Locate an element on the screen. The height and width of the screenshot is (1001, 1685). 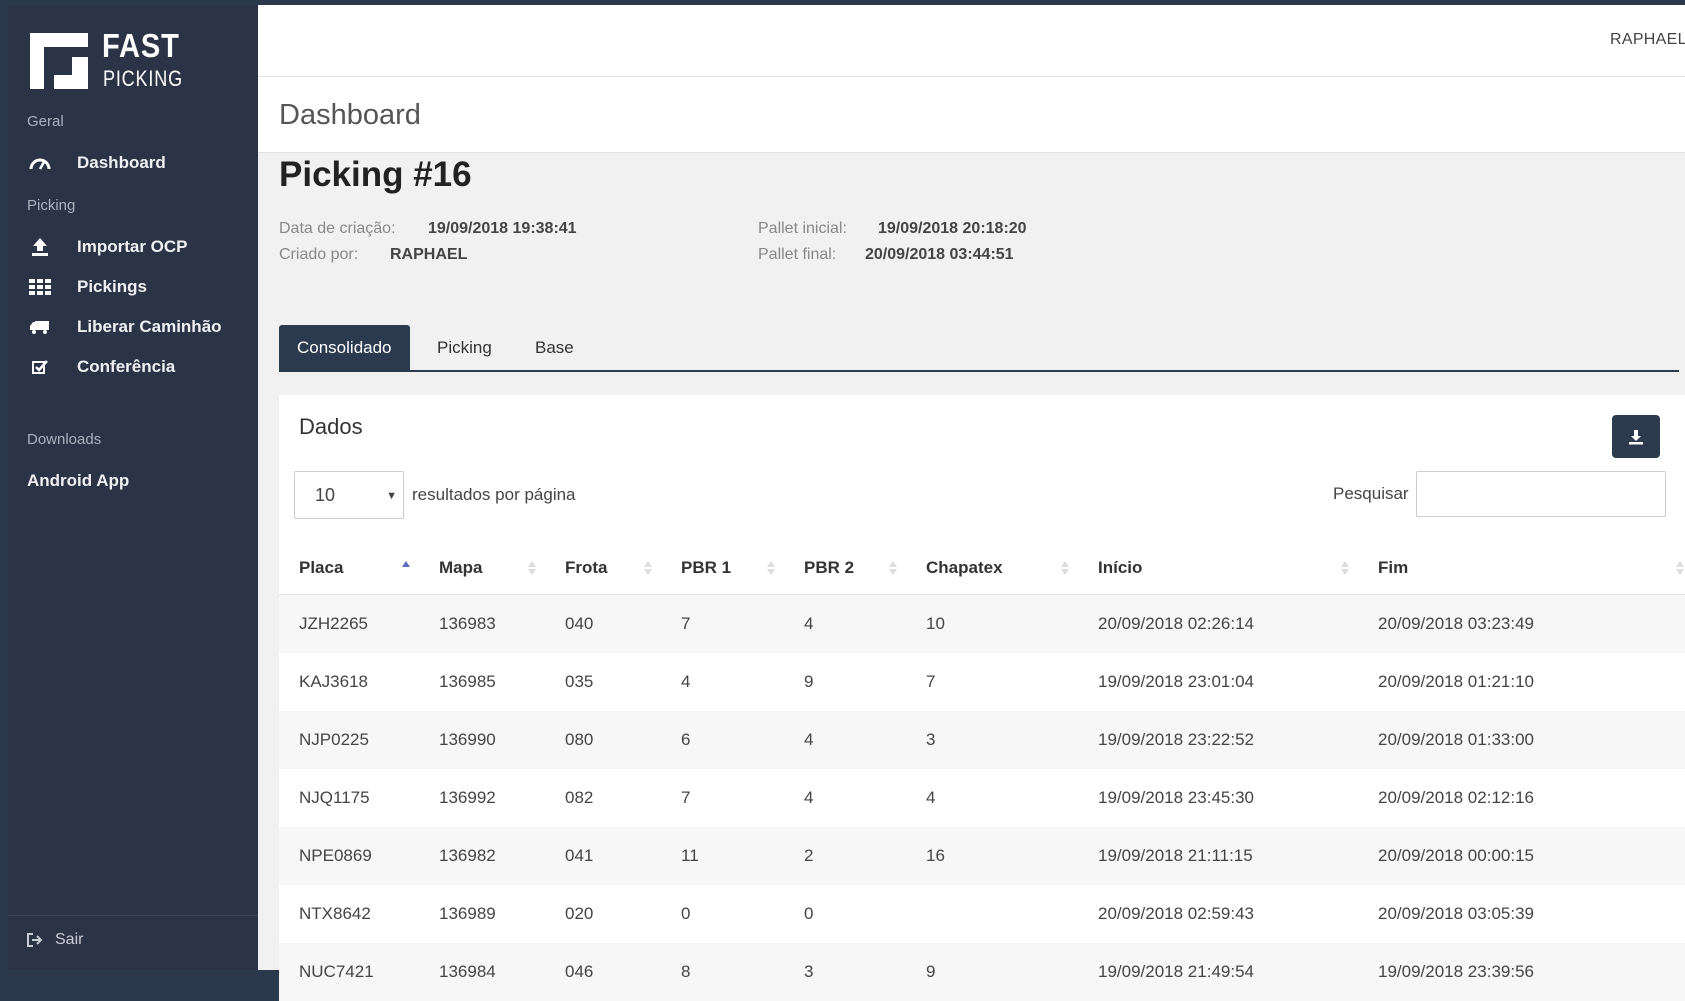
created-date-value: 19/09/2018 19:38:41 is located at coordinates (502, 228).